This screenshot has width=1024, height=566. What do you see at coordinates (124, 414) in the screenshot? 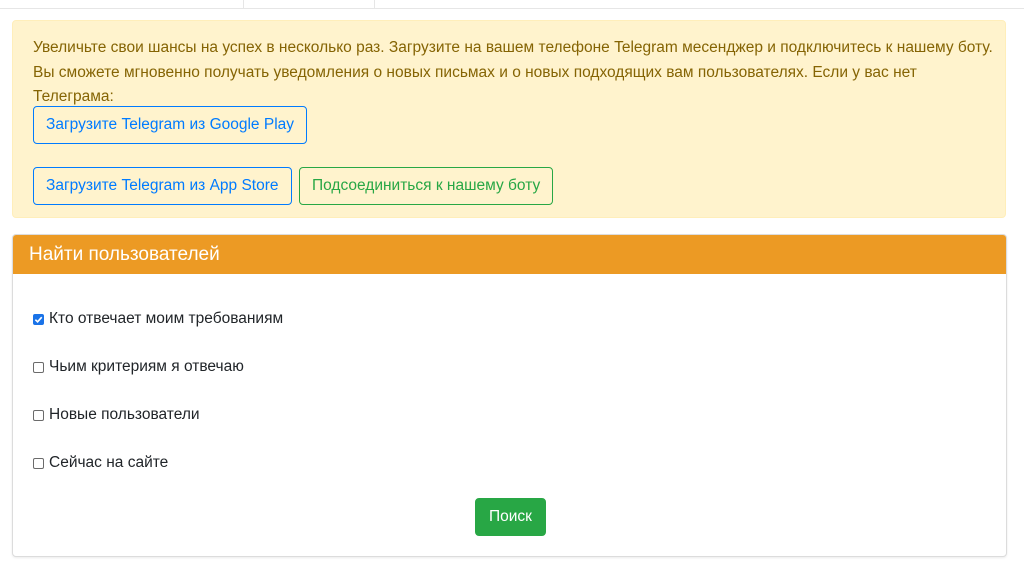
I see `option-label: Новые пользователи` at bounding box center [124, 414].